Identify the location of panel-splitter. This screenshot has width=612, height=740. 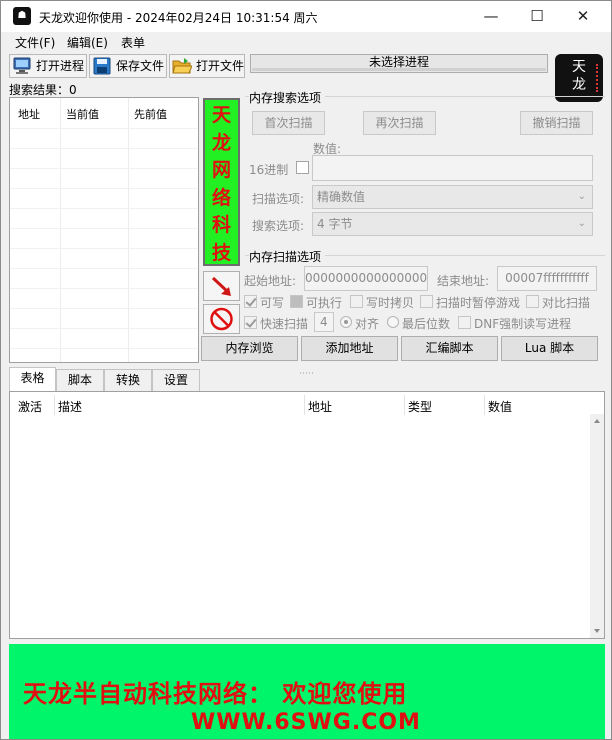
(307, 369).